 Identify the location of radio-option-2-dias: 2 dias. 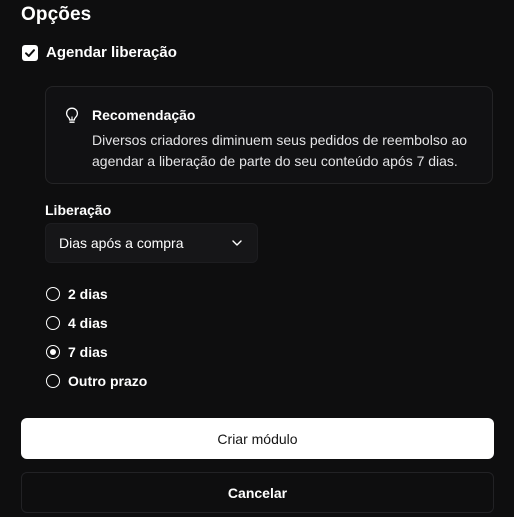
(96, 293).